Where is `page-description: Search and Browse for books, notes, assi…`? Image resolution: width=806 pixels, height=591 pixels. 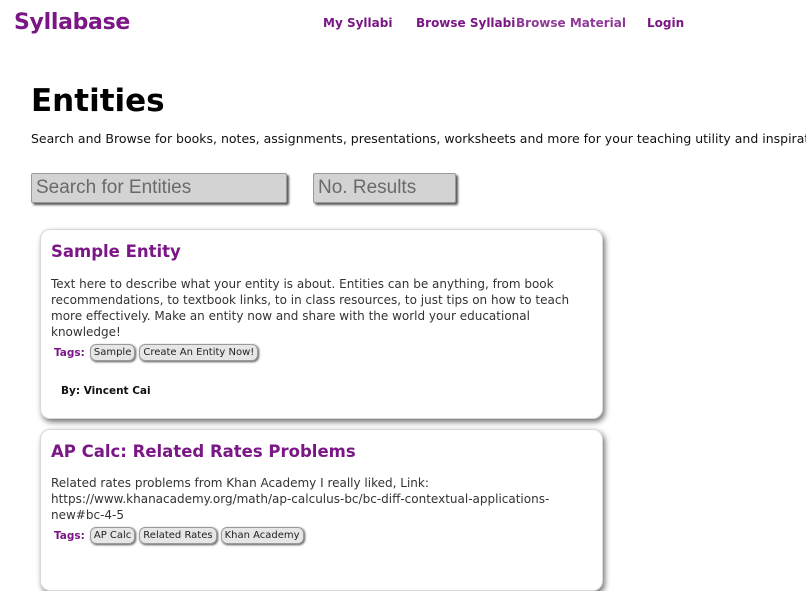
page-description: Search and Browse for books, notes, assi… is located at coordinates (418, 138).